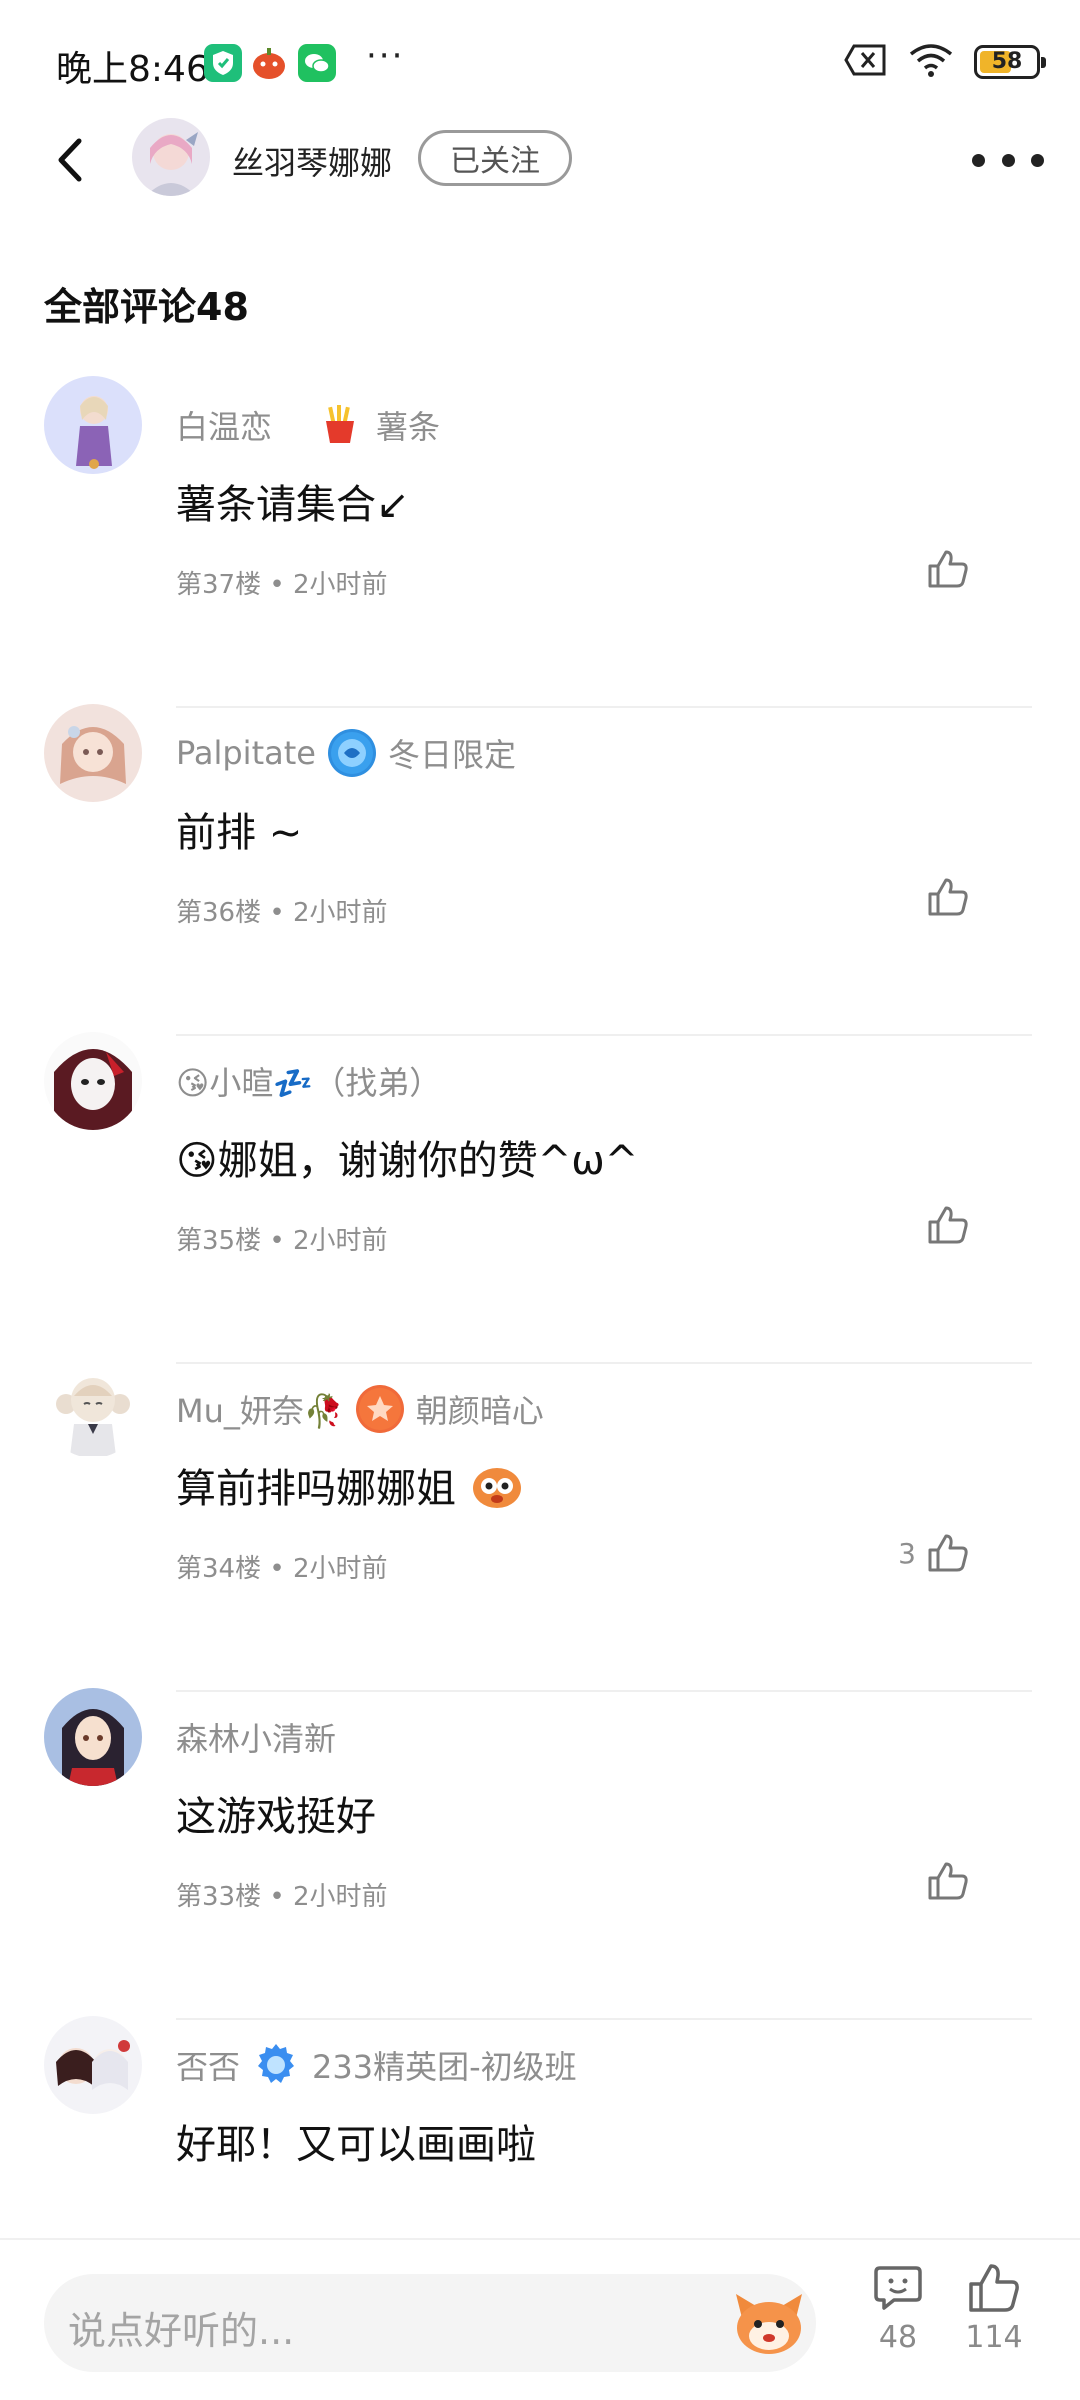 The image size is (1080, 2400). What do you see at coordinates (479, 1411) in the screenshot?
I see `commenter-badge-label: 朝颜暗心` at bounding box center [479, 1411].